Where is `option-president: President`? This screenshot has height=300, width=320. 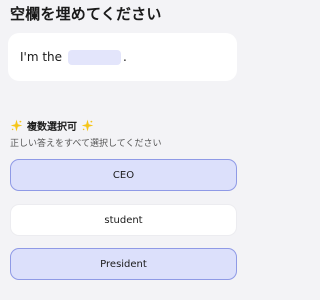 option-president: President is located at coordinates (123, 264).